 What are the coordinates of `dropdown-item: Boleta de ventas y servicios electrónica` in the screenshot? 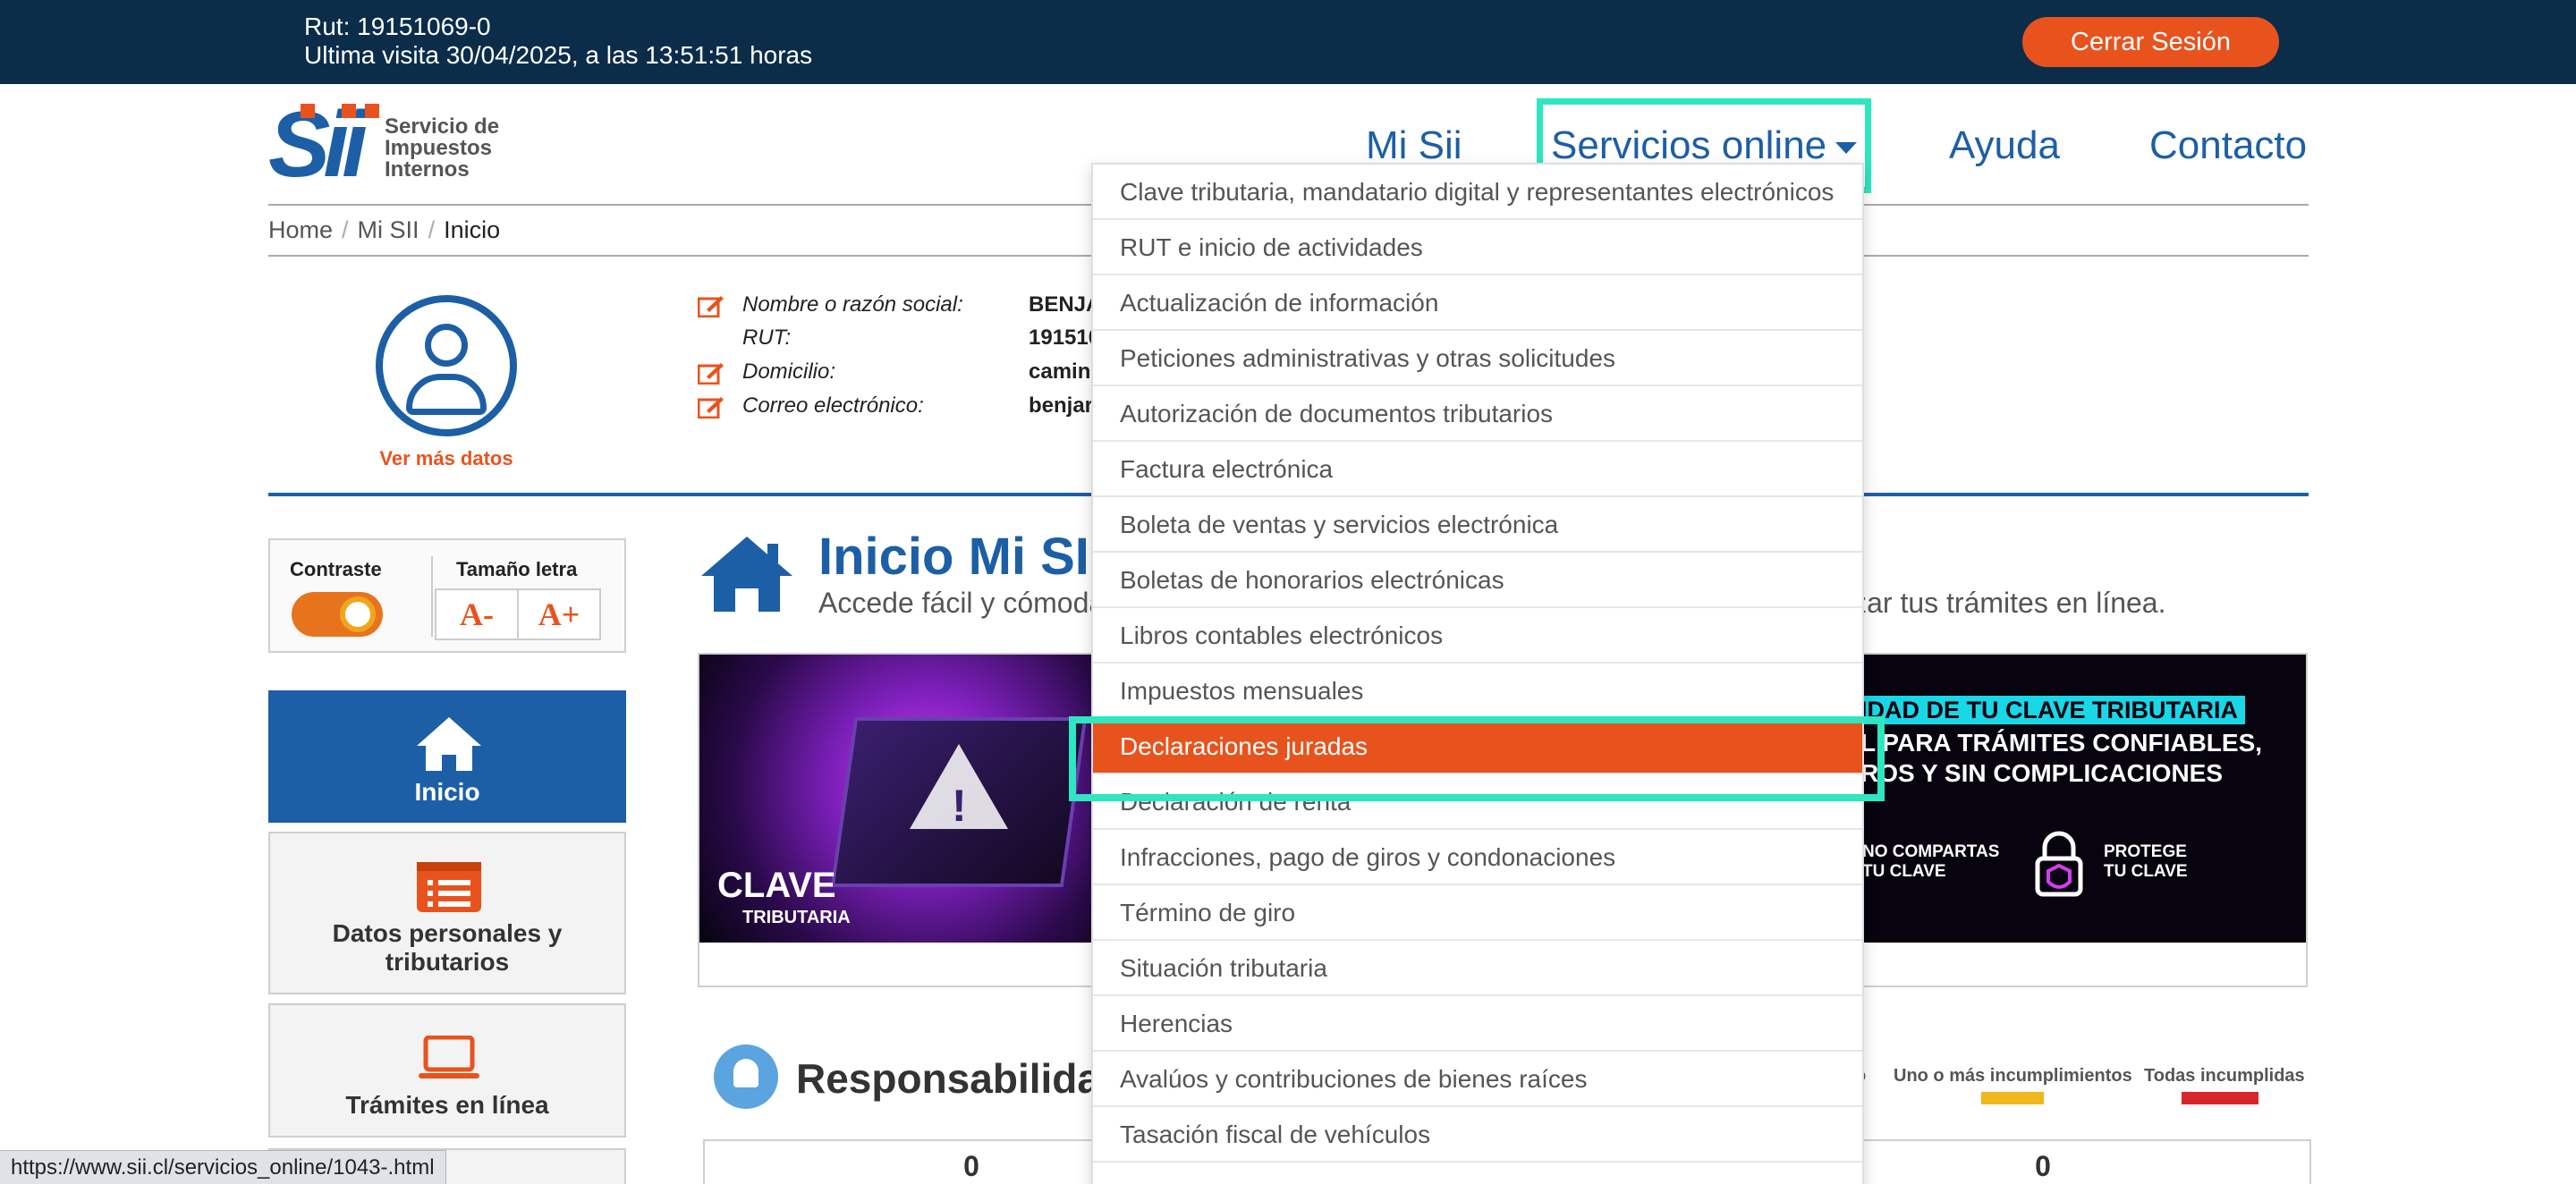 It's located at (1477, 525).